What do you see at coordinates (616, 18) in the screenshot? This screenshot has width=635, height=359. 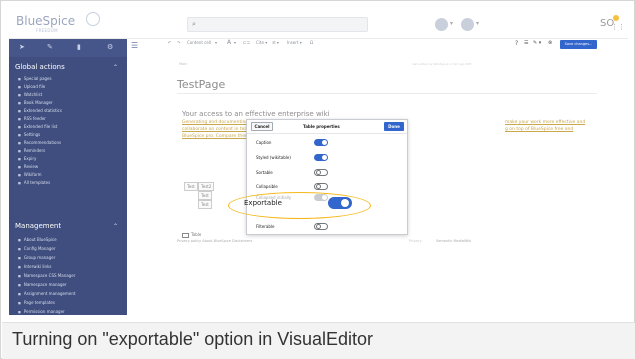 I see `notification-badge` at bounding box center [616, 18].